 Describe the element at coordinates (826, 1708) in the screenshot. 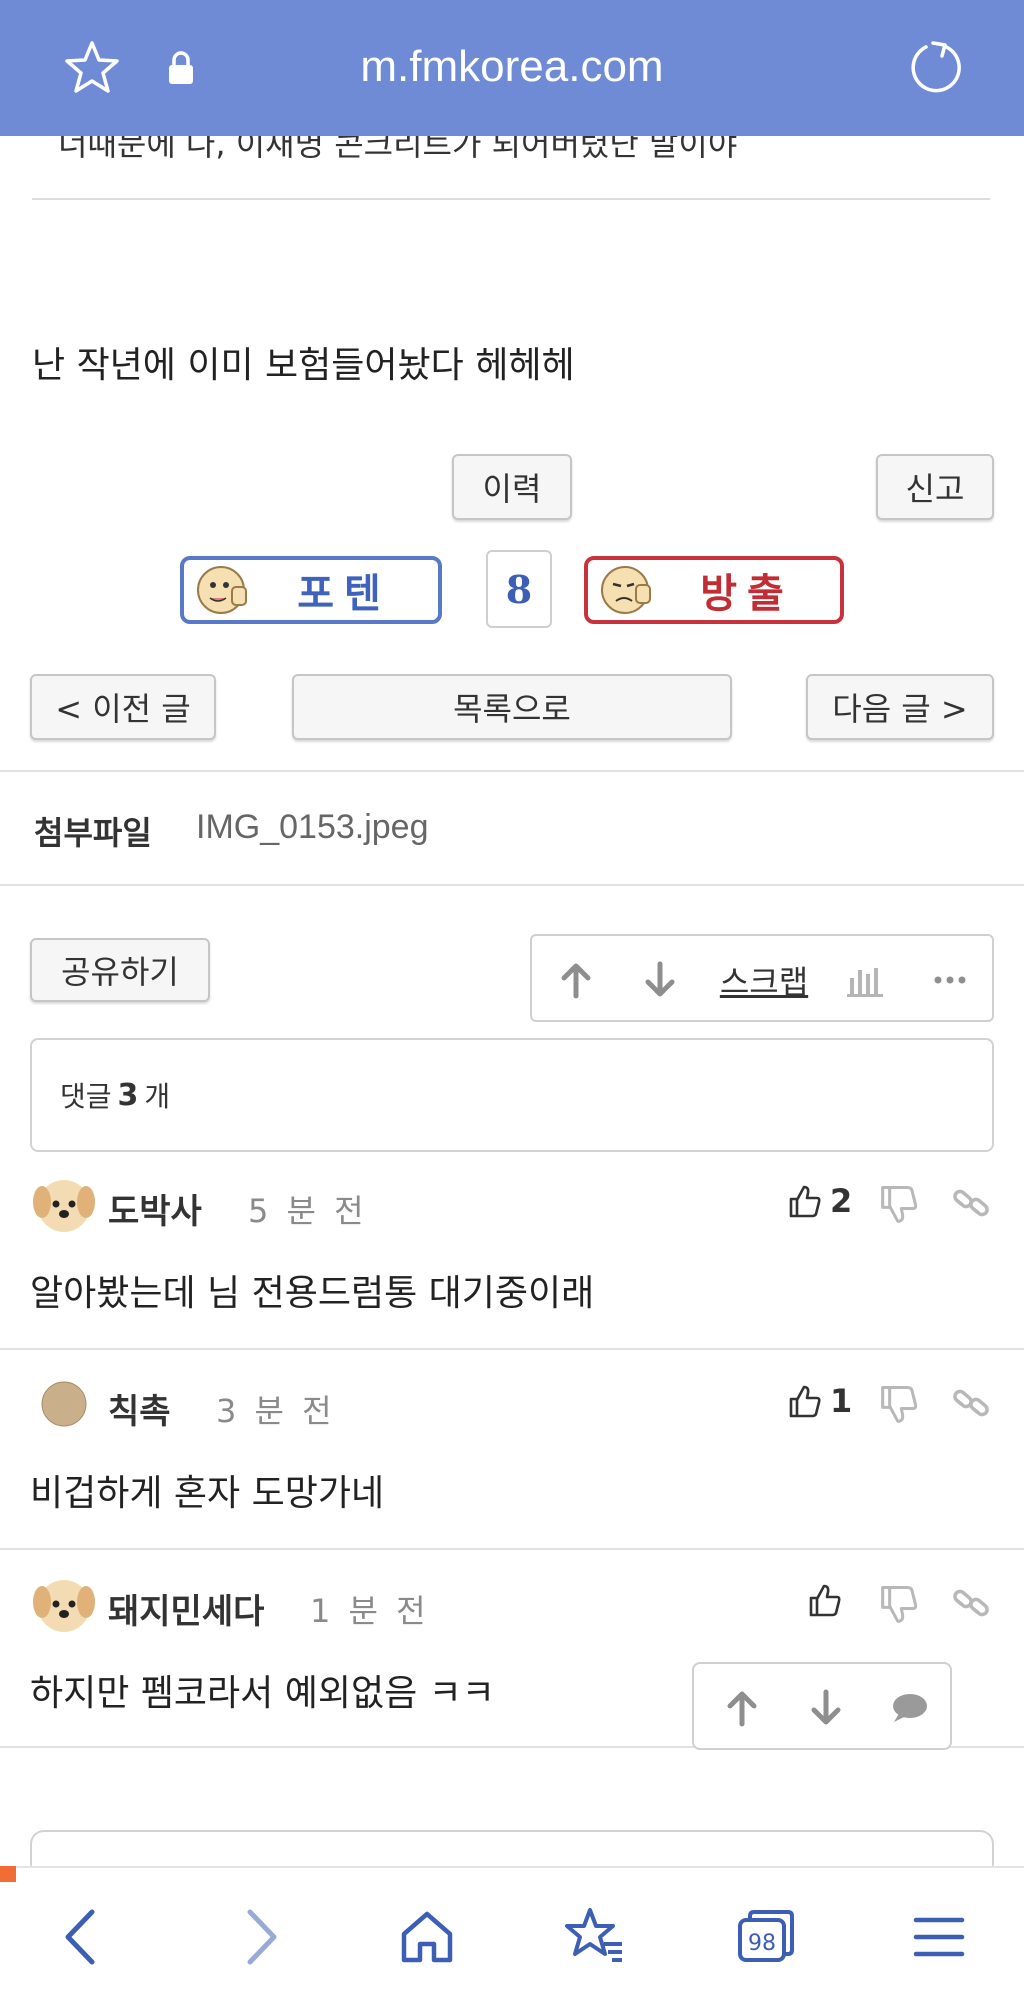

I see `scroll-down-icon` at that location.